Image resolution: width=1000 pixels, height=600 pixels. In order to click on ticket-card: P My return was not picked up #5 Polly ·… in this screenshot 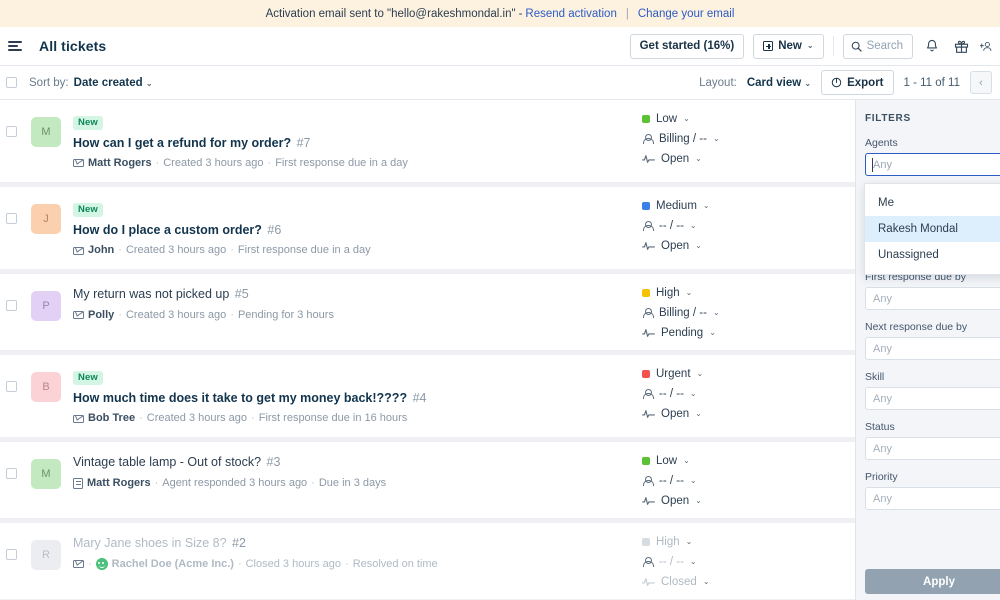, I will do `click(427, 312)`.